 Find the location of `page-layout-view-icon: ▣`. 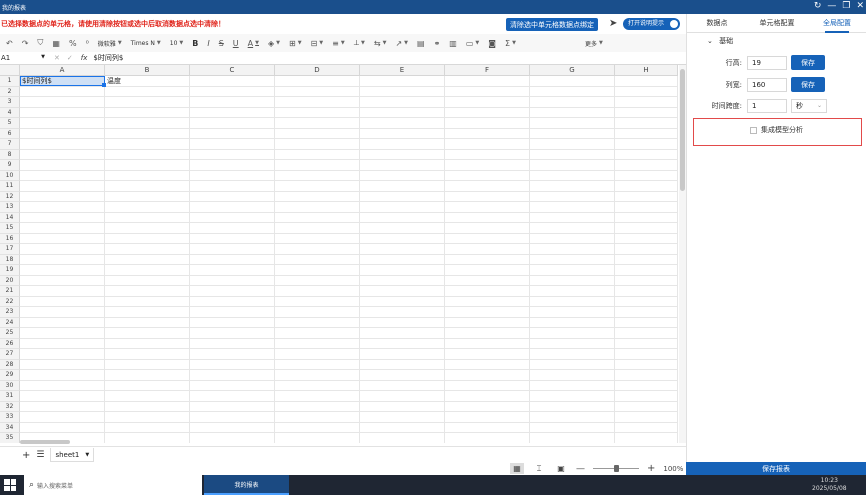

page-layout-view-icon: ▣ is located at coordinates (561, 468).